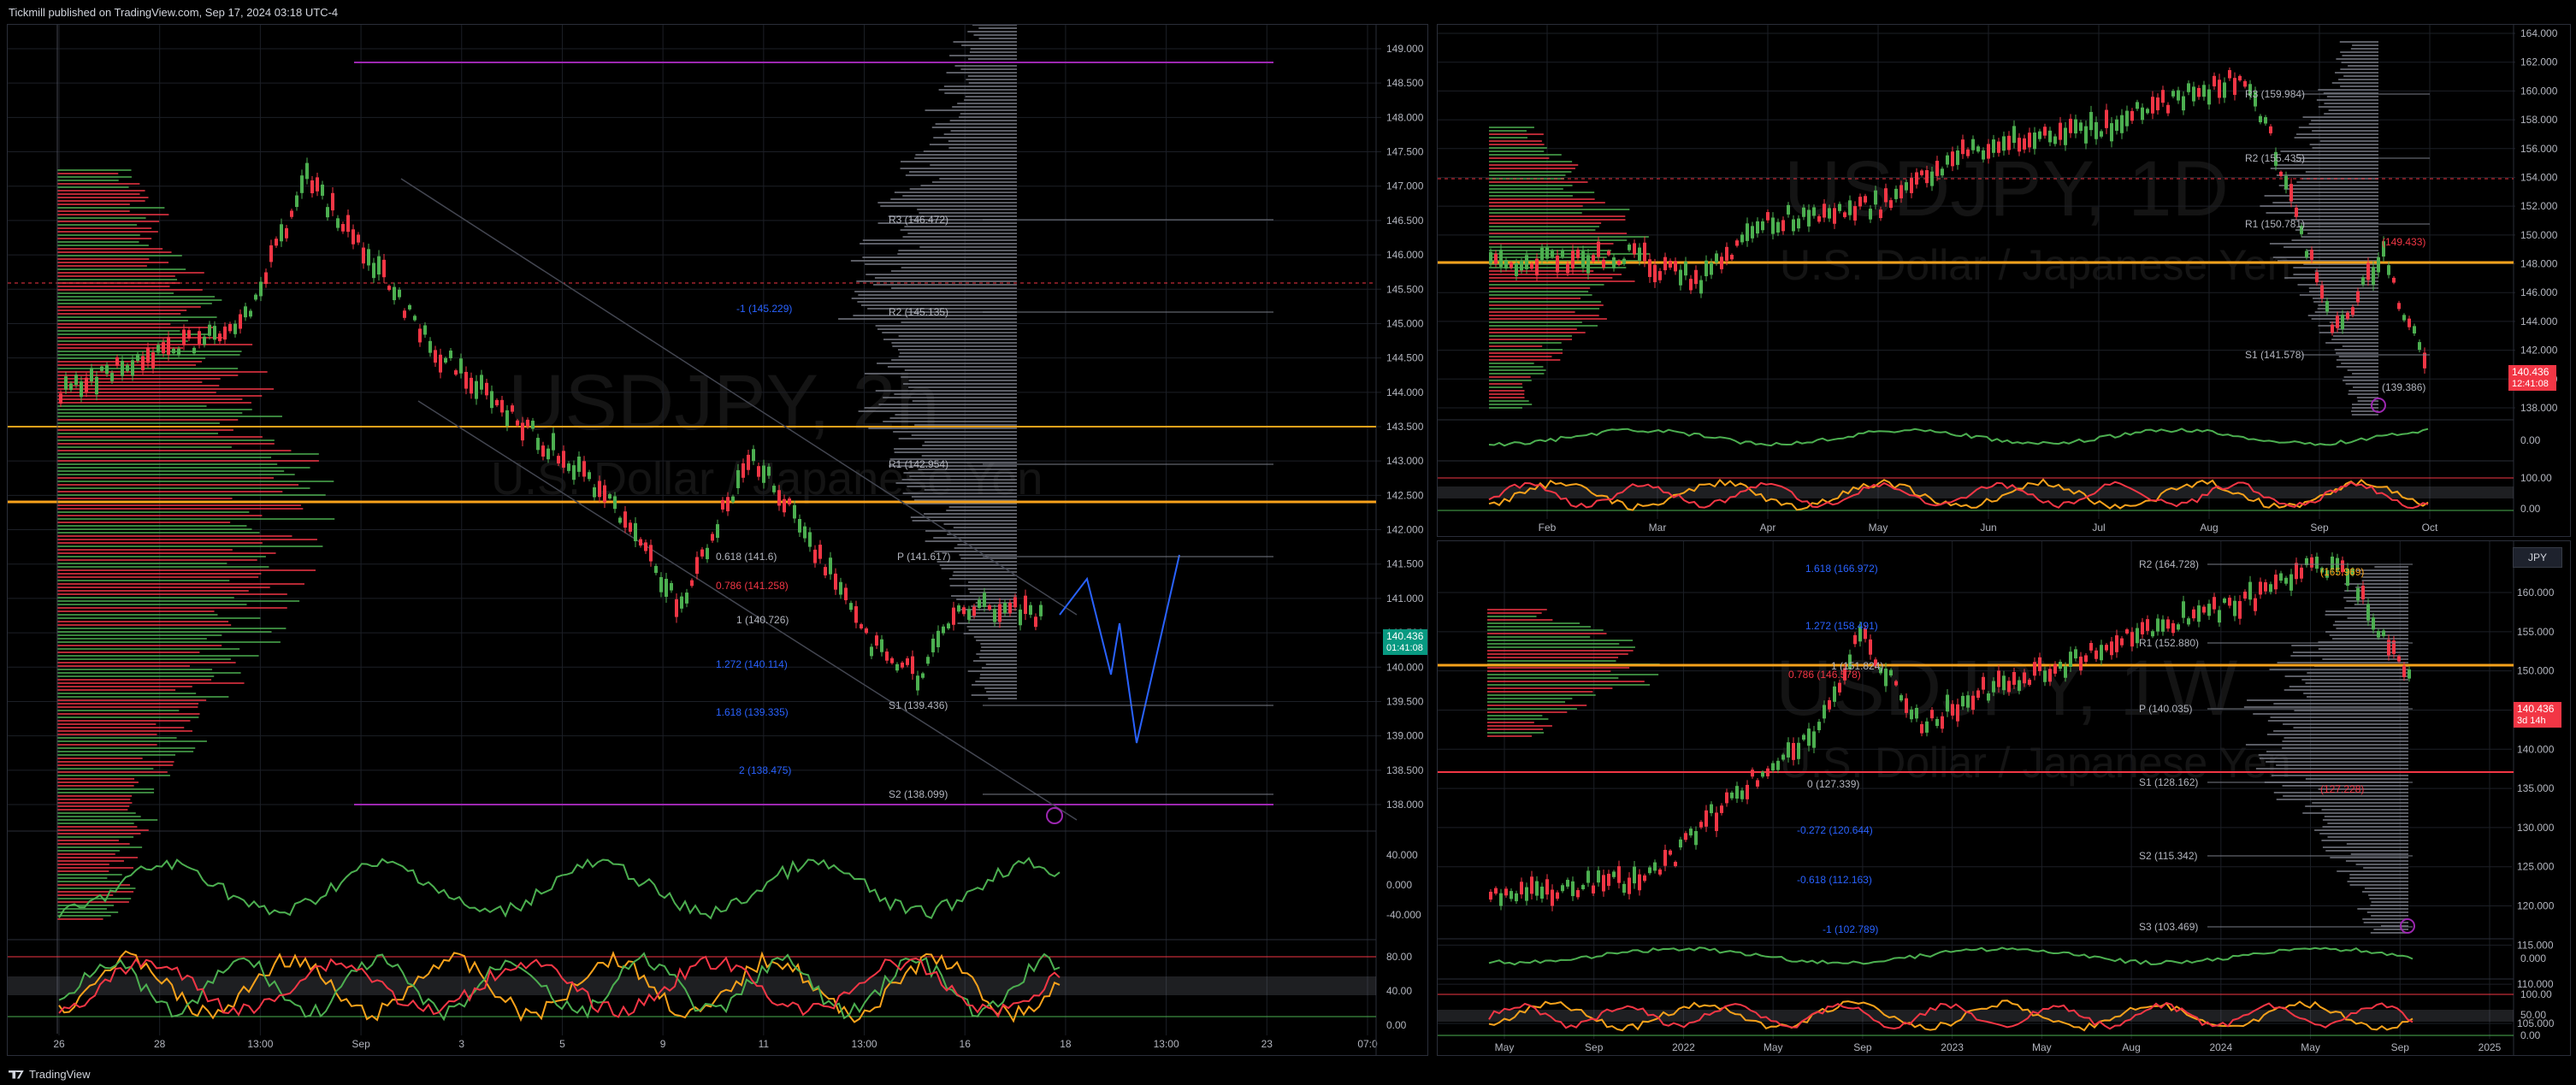 This screenshot has height=1085, width=2576. I want to click on daily-level-label: (149.433), so click(2403, 242).